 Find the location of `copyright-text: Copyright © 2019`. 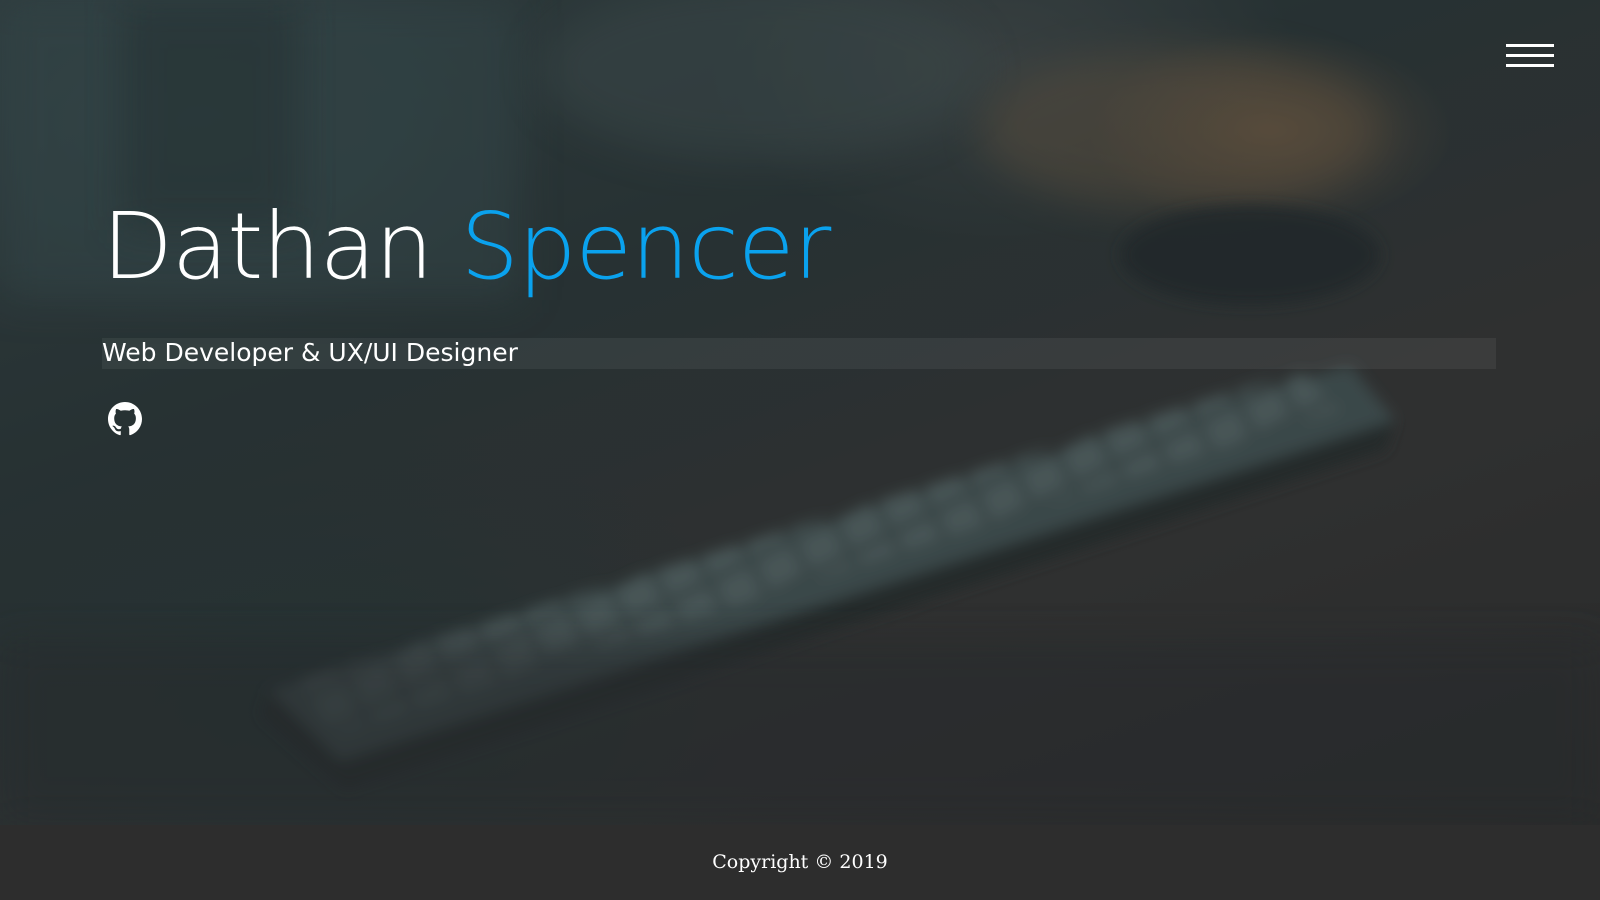

copyright-text: Copyright © 2019 is located at coordinates (800, 862).